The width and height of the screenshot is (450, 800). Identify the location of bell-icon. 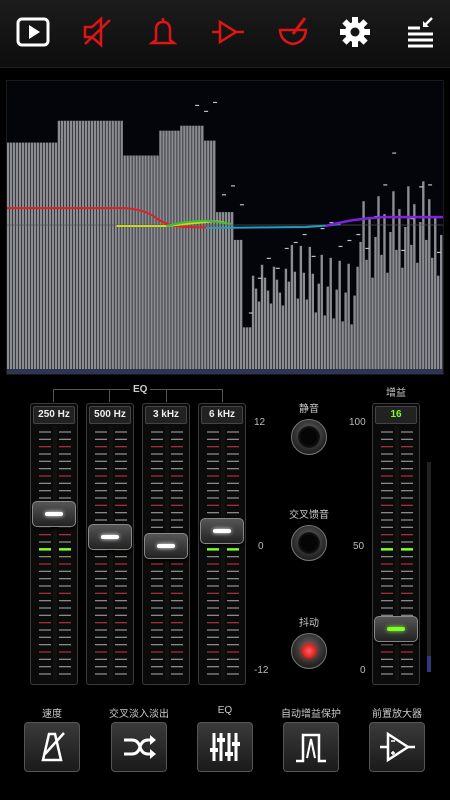
(163, 32).